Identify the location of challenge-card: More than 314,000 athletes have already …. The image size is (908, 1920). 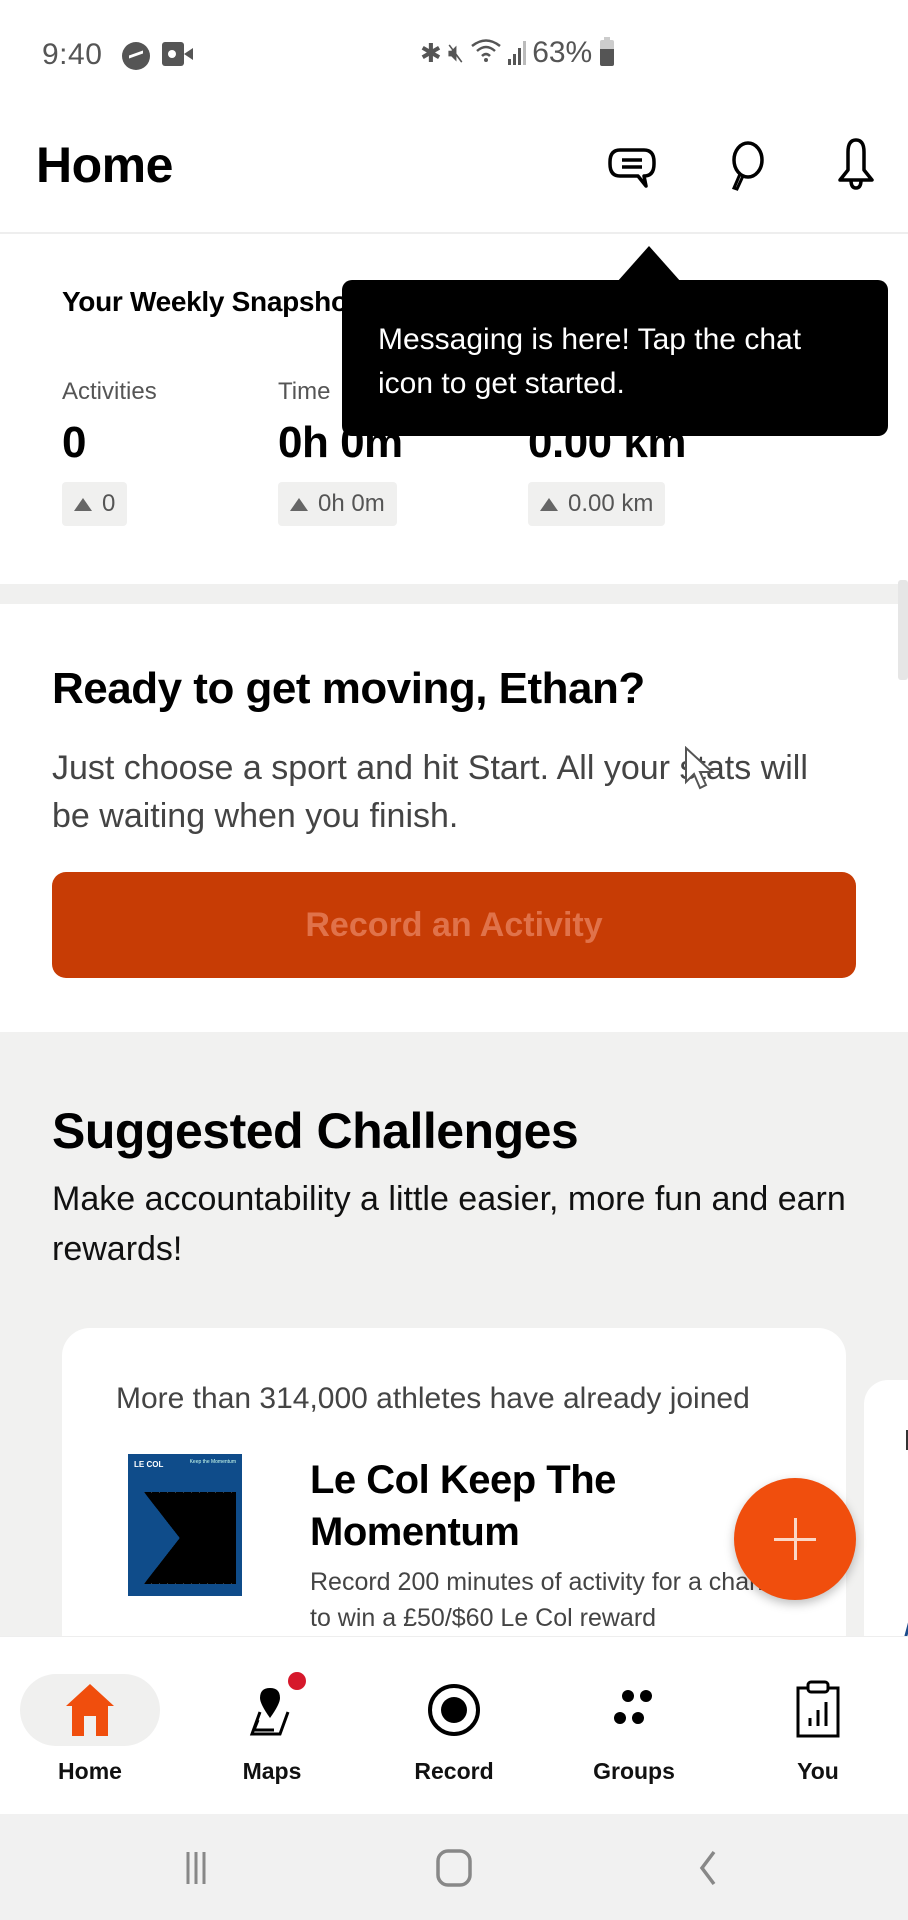
(454, 1482).